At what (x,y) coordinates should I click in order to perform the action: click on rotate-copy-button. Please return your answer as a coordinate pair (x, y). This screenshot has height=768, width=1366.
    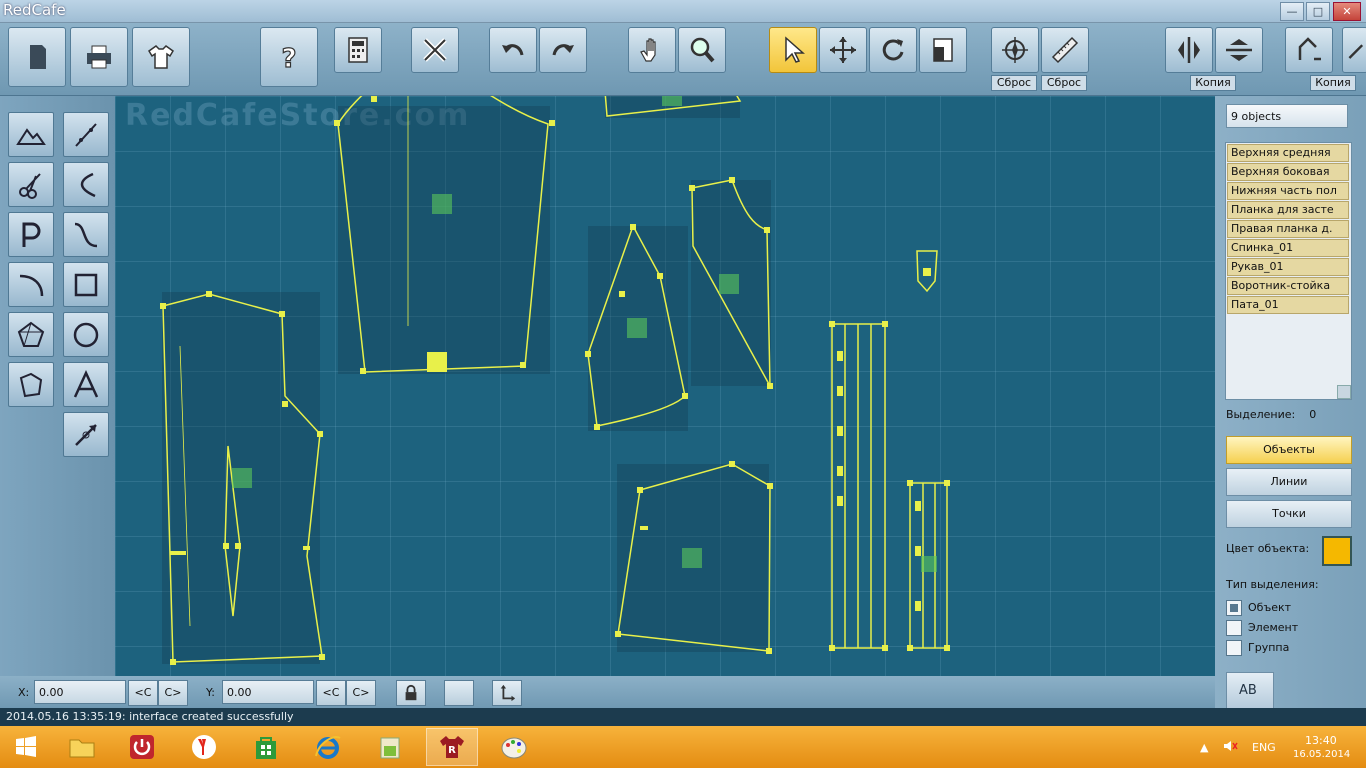
    Looking at the image, I should click on (1309, 50).